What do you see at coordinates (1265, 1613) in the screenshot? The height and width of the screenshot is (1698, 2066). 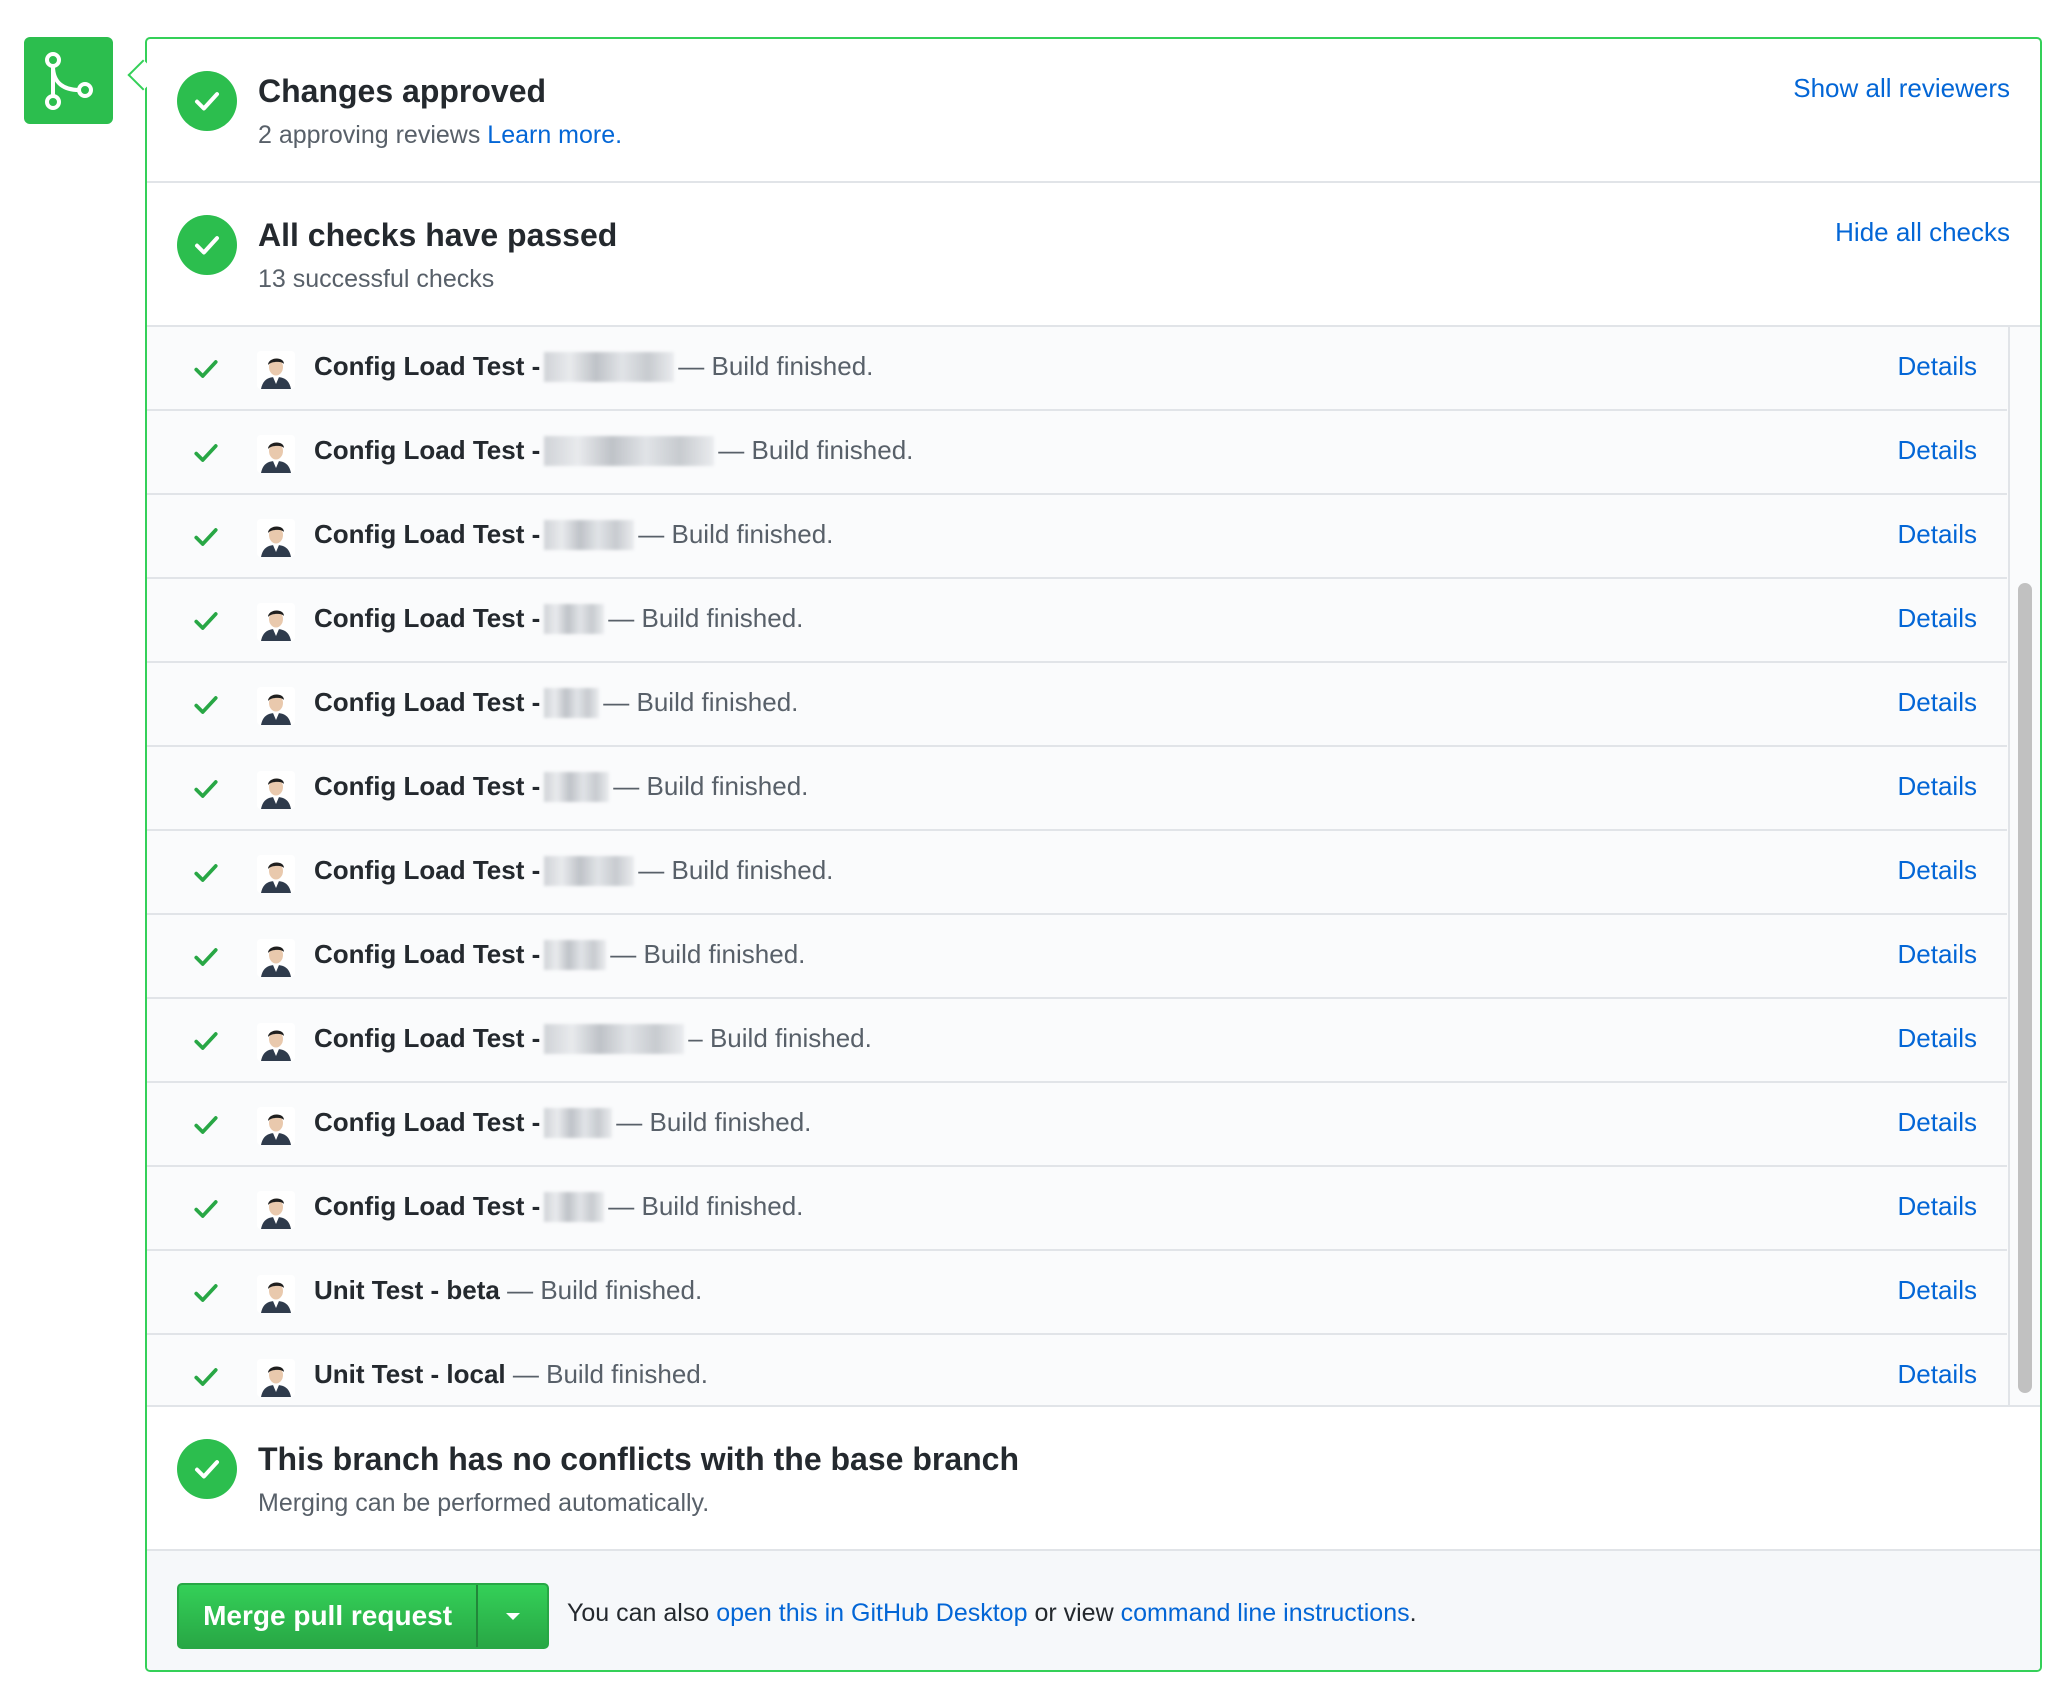 I see `command-line-instructions-link: command line instructions` at bounding box center [1265, 1613].